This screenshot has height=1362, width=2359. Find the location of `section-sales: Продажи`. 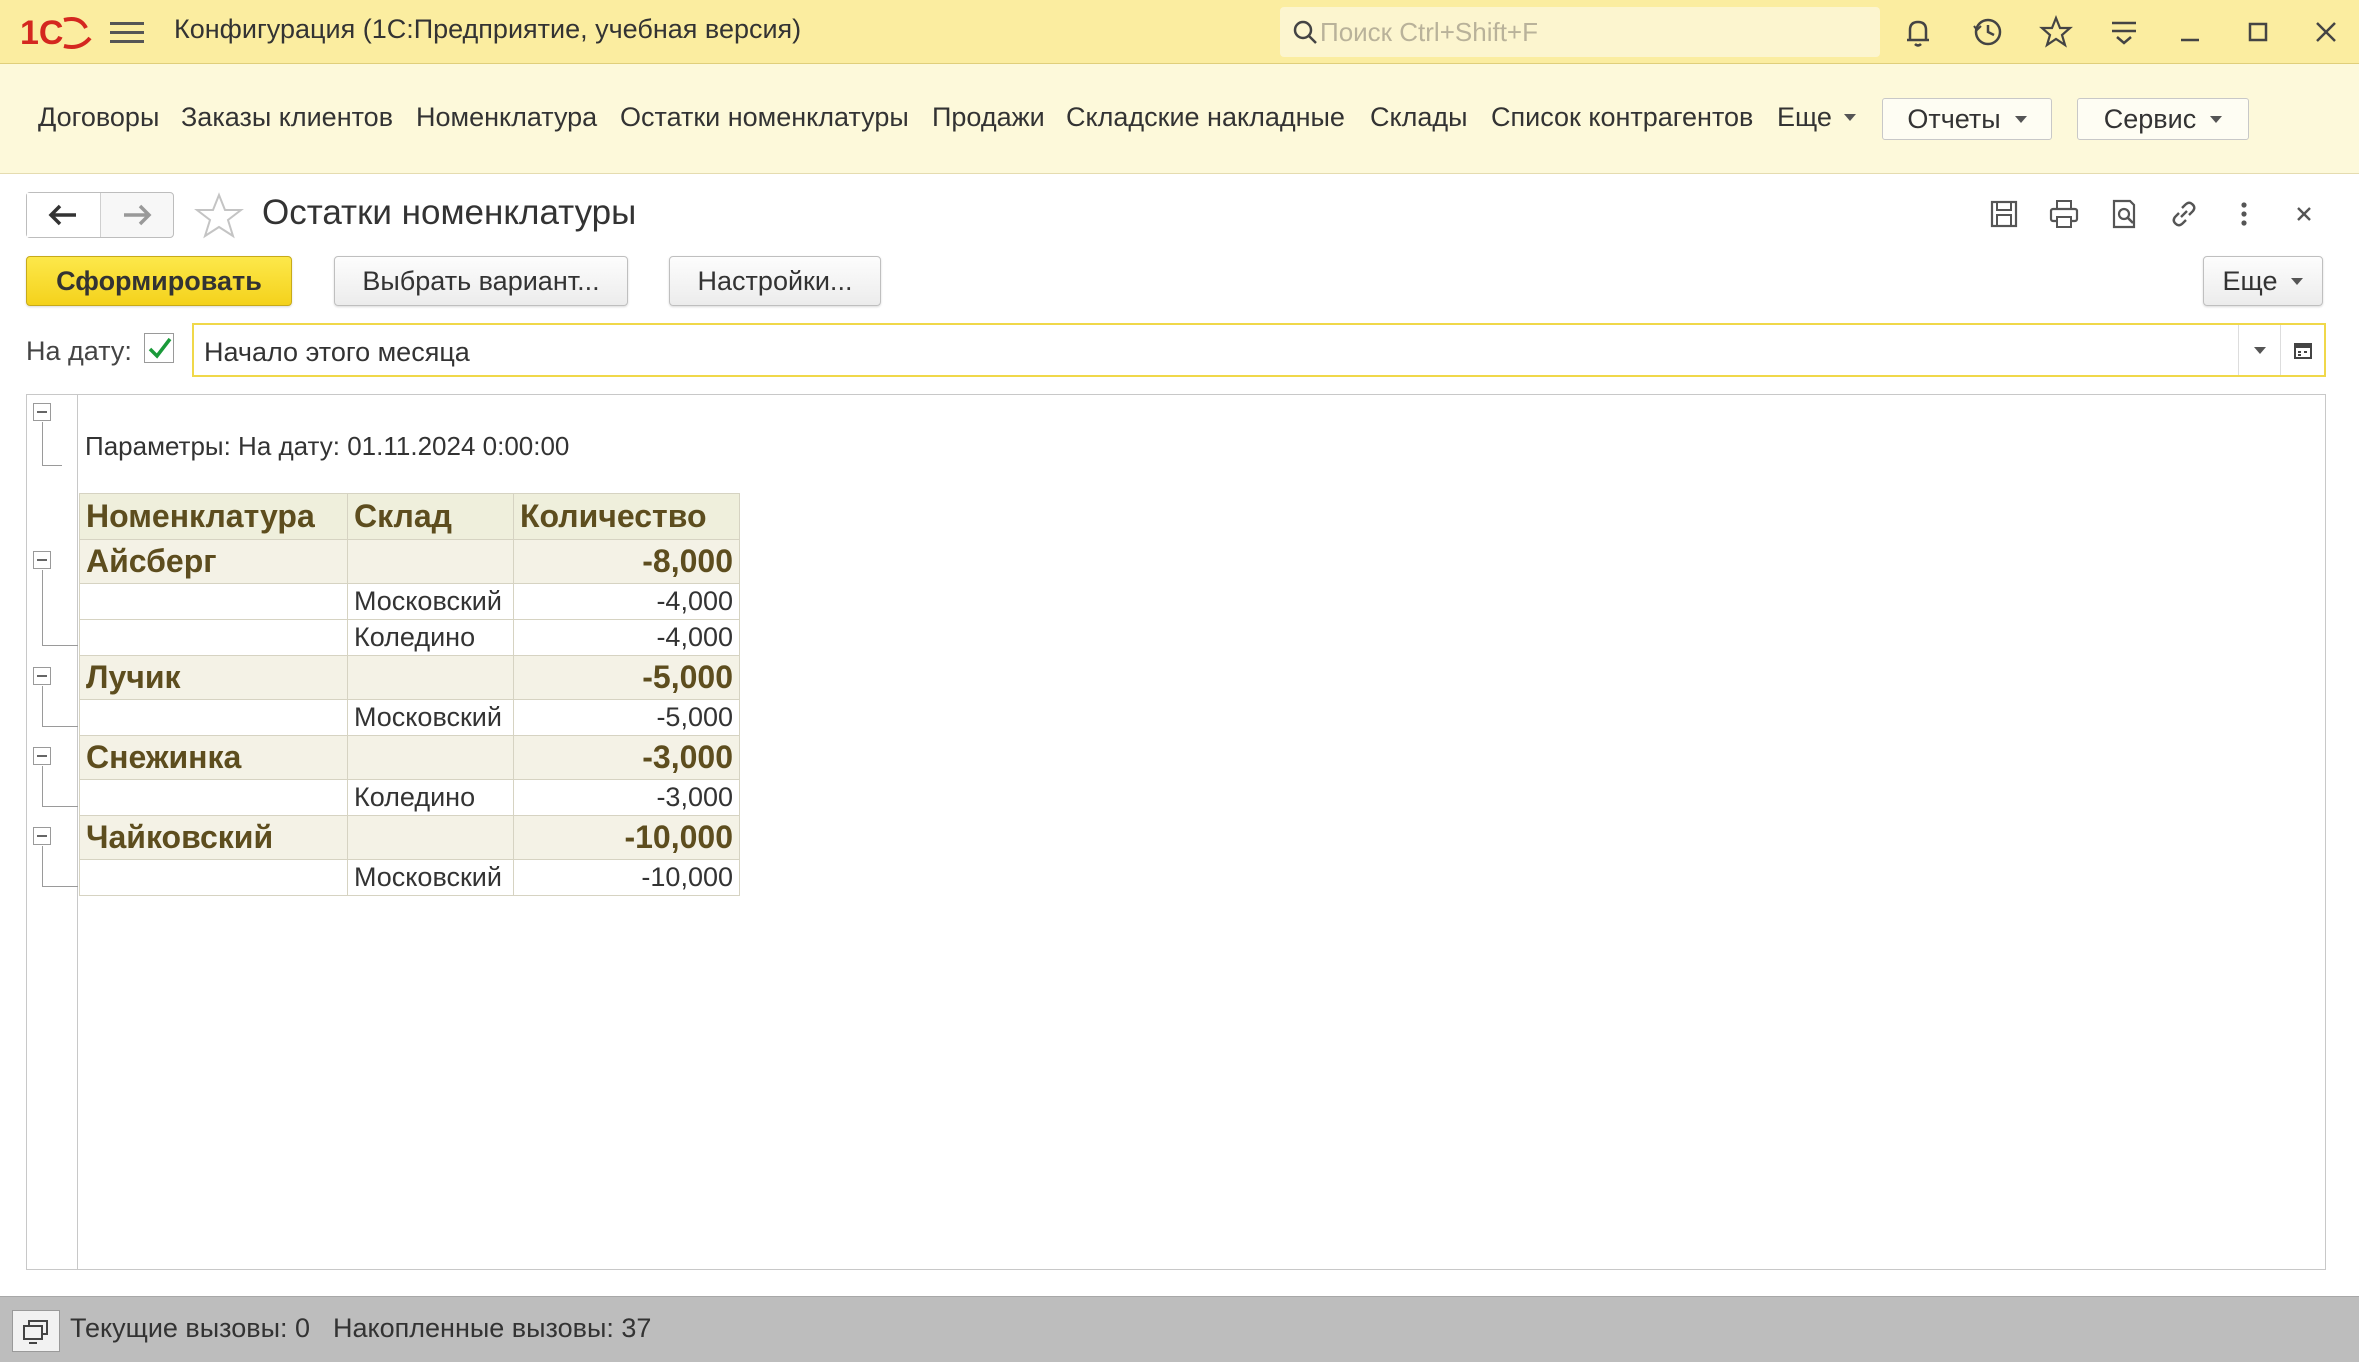

section-sales: Продажи is located at coordinates (988, 117).